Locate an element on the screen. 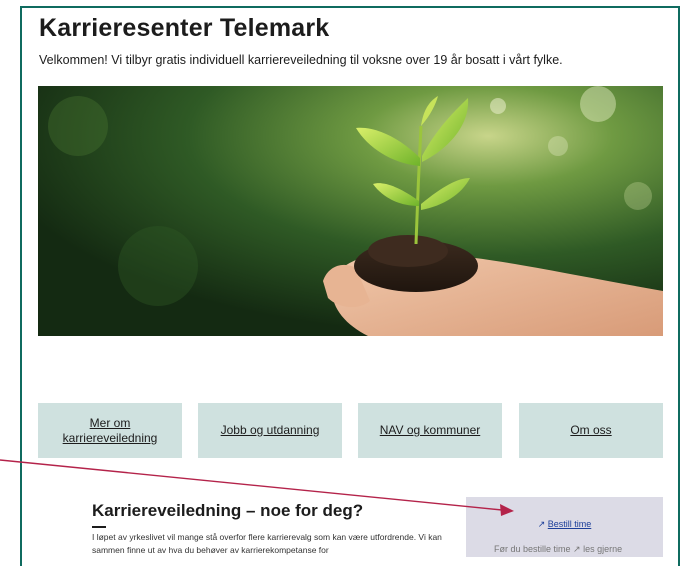 The image size is (682, 566). nav-box-mer-om: Mer om karriereveiledning is located at coordinates (110, 430).